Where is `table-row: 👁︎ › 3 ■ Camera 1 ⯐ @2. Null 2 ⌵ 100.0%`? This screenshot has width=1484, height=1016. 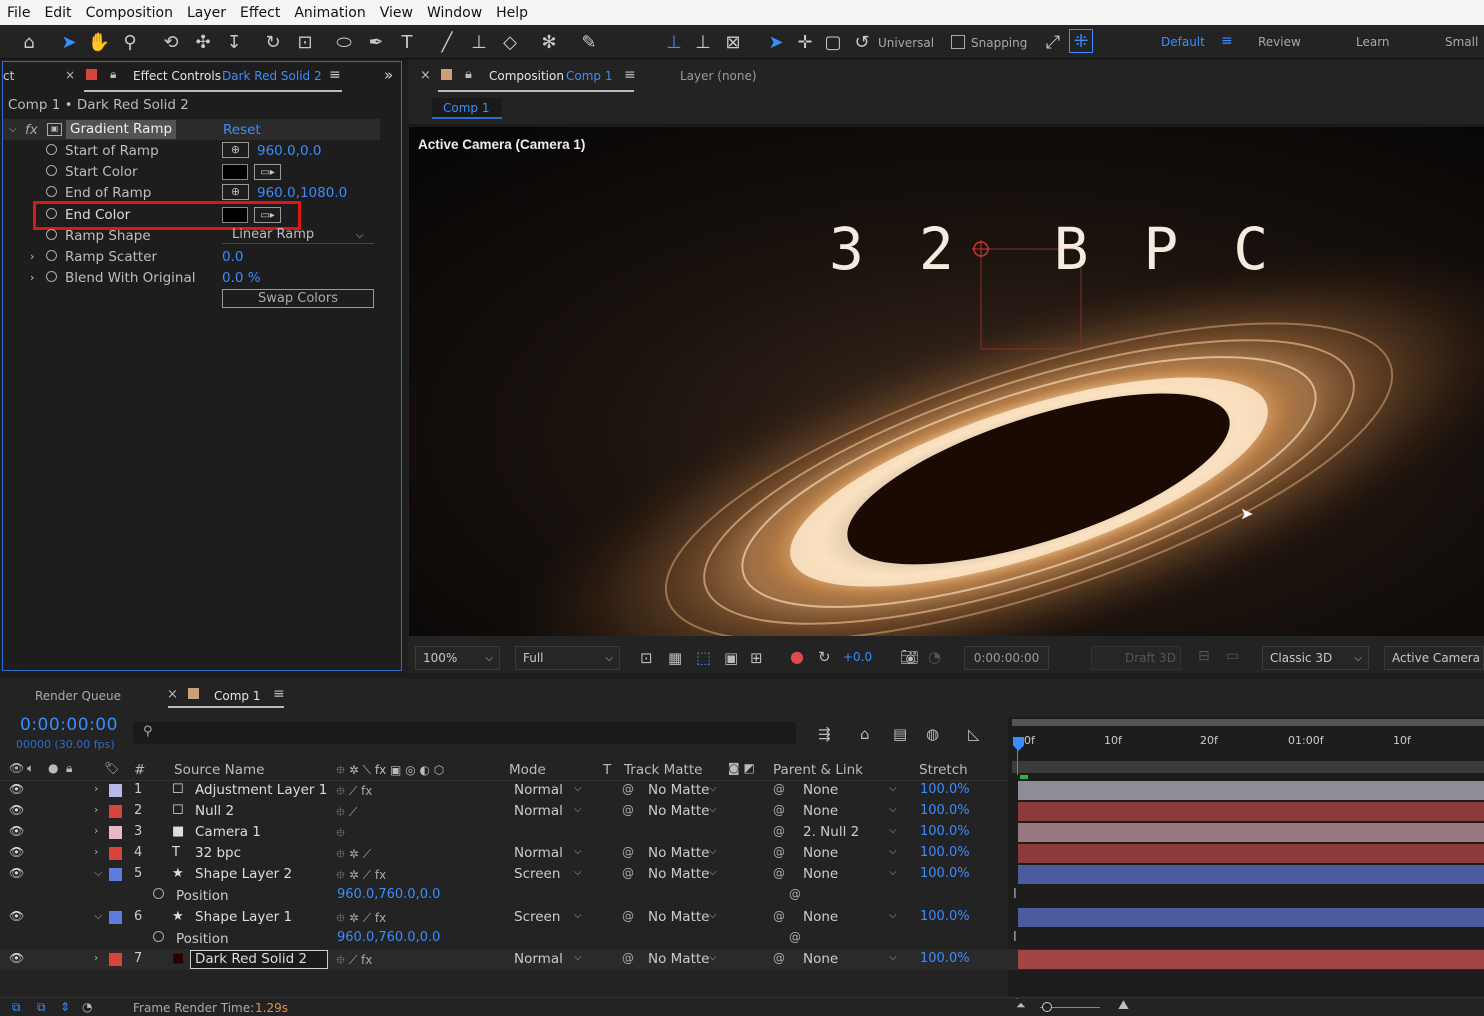 table-row: 👁︎ › 3 ■ Camera 1 ⯐ @2. Null 2 ⌵ 100.0% is located at coordinates (742, 832).